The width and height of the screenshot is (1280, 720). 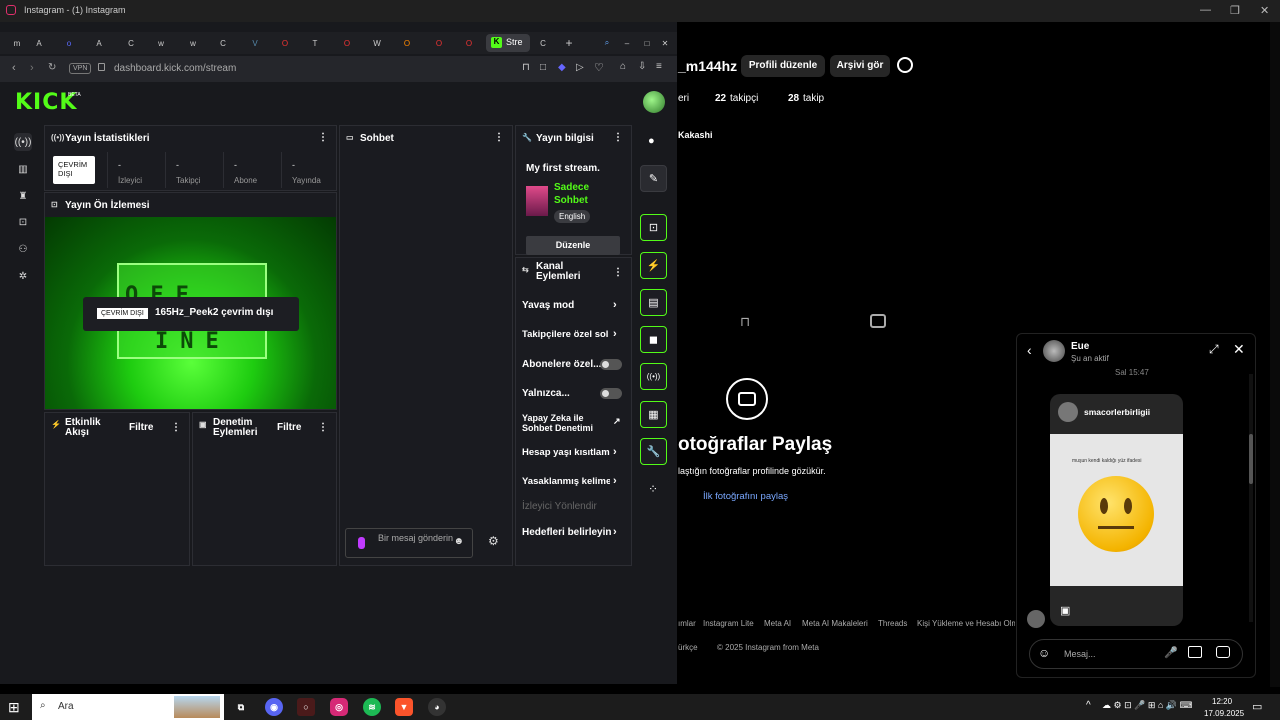 I want to click on external-link-icon: ↗, so click(x=617, y=421).